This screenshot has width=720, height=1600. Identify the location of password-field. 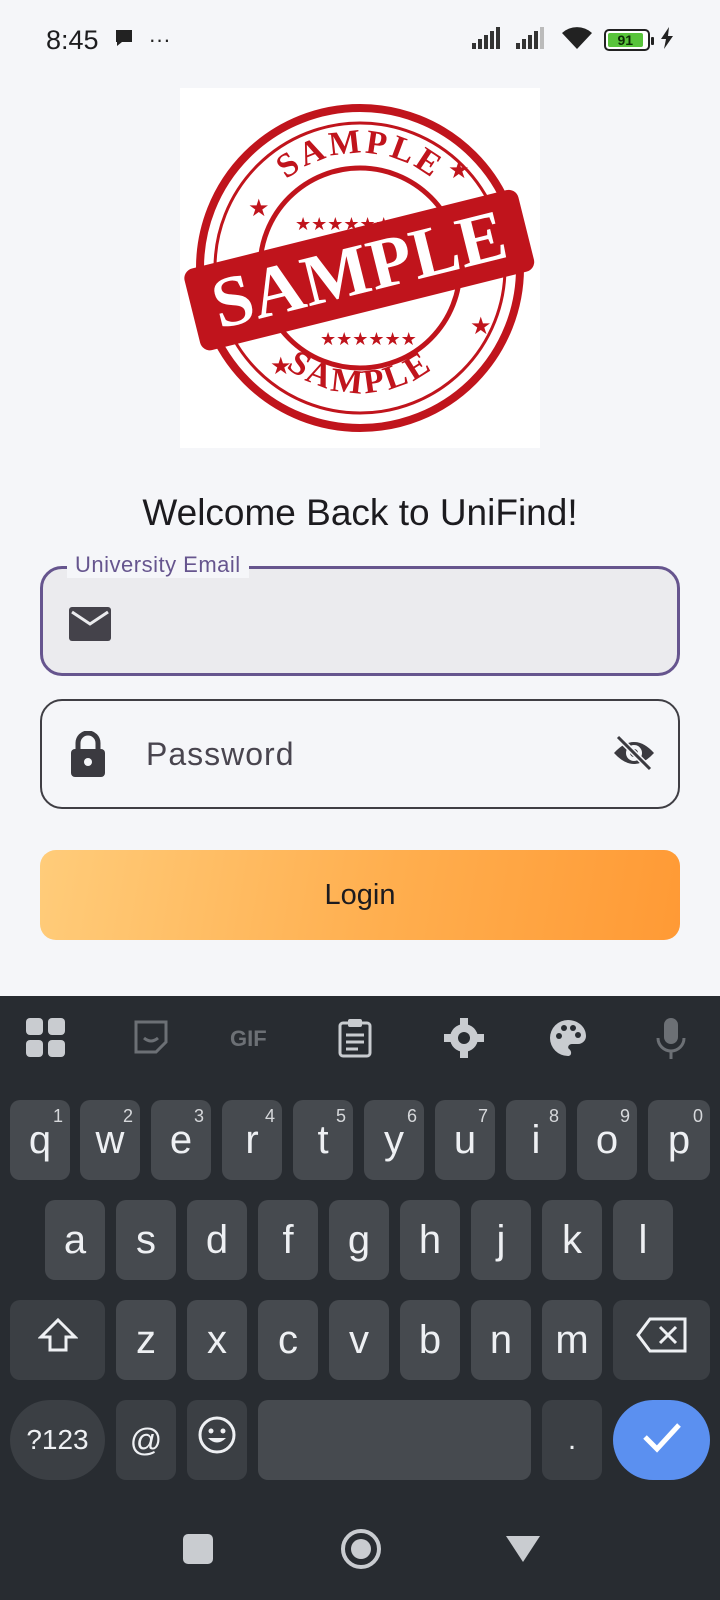
(360, 754).